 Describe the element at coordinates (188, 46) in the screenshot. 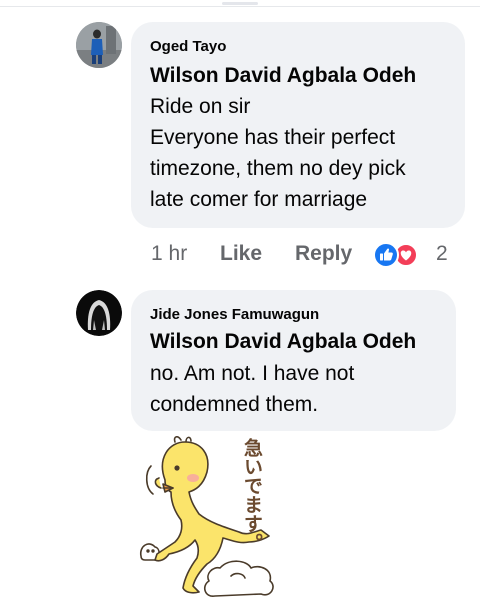

I see `comment-author: Oged Tayo` at that location.